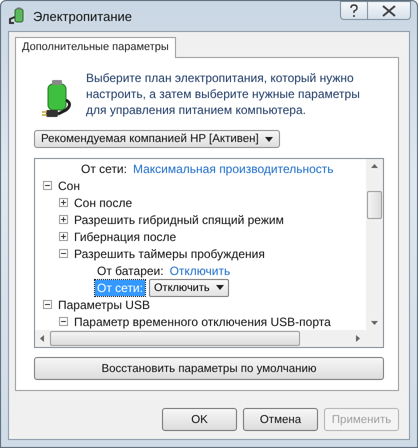 The image size is (418, 448). Describe the element at coordinates (280, 419) in the screenshot. I see `dialog-button: Отмена` at that location.